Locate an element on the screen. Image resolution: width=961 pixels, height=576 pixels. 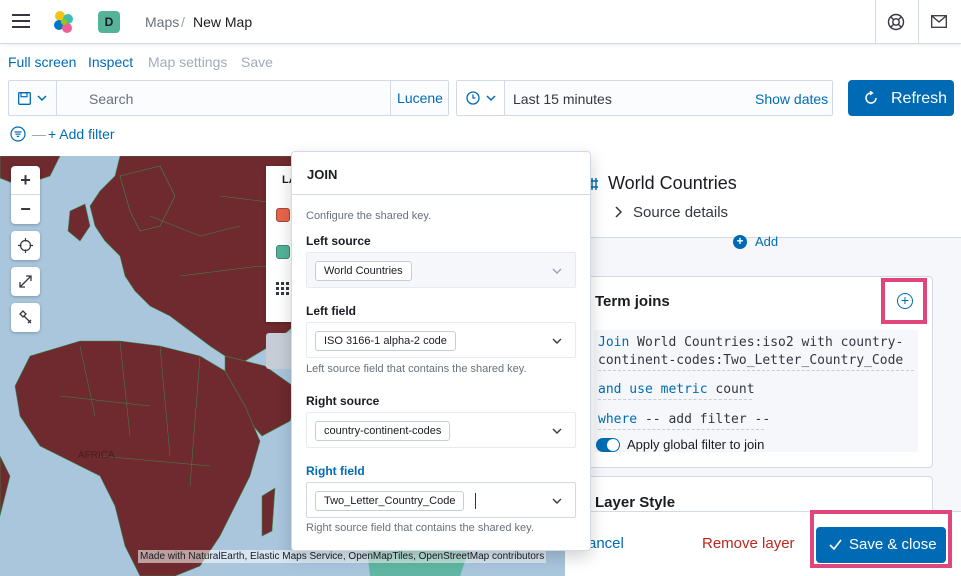
save-close-button: Save & close is located at coordinates (881, 545).